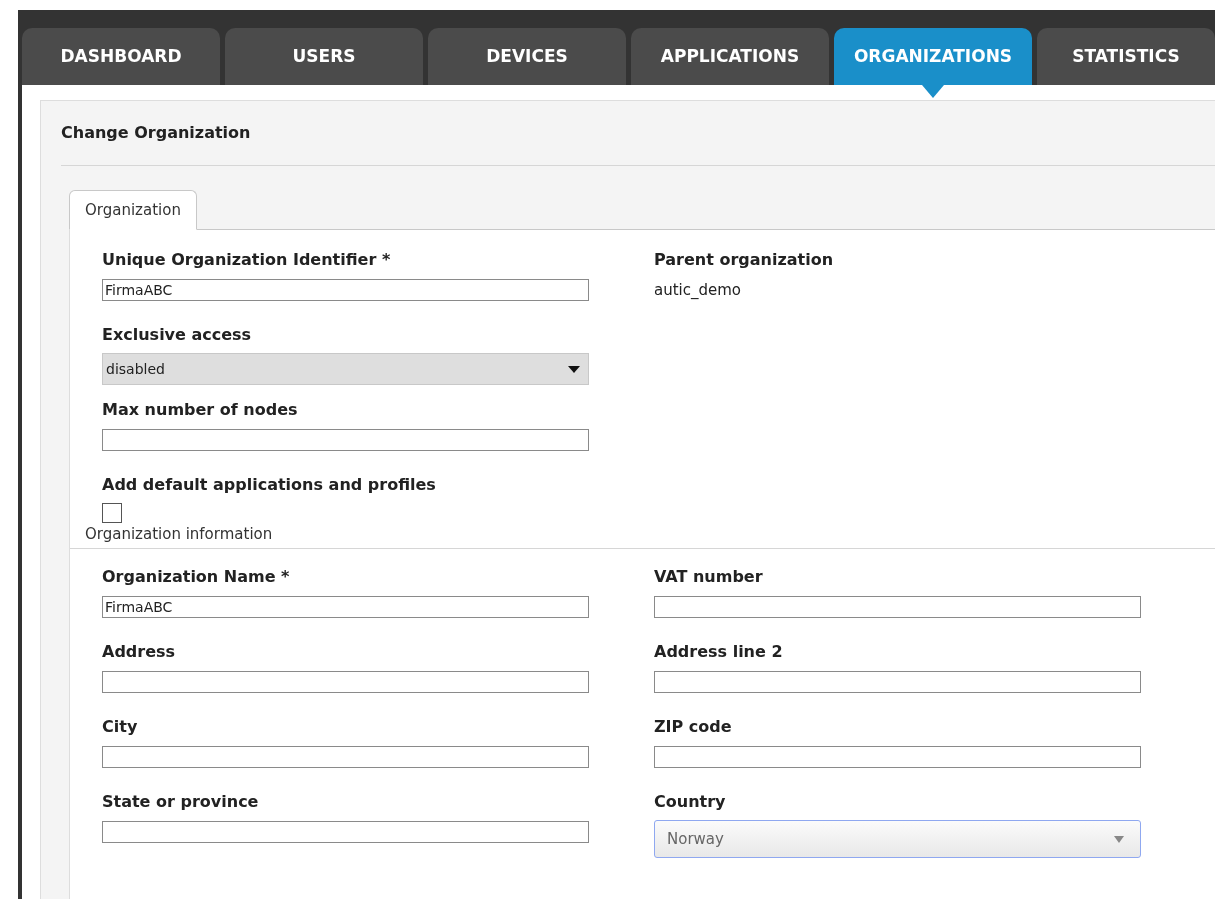 Image resolution: width=1215 pixels, height=899 pixels. Describe the element at coordinates (139, 652) in the screenshot. I see `field-label: Address` at that location.